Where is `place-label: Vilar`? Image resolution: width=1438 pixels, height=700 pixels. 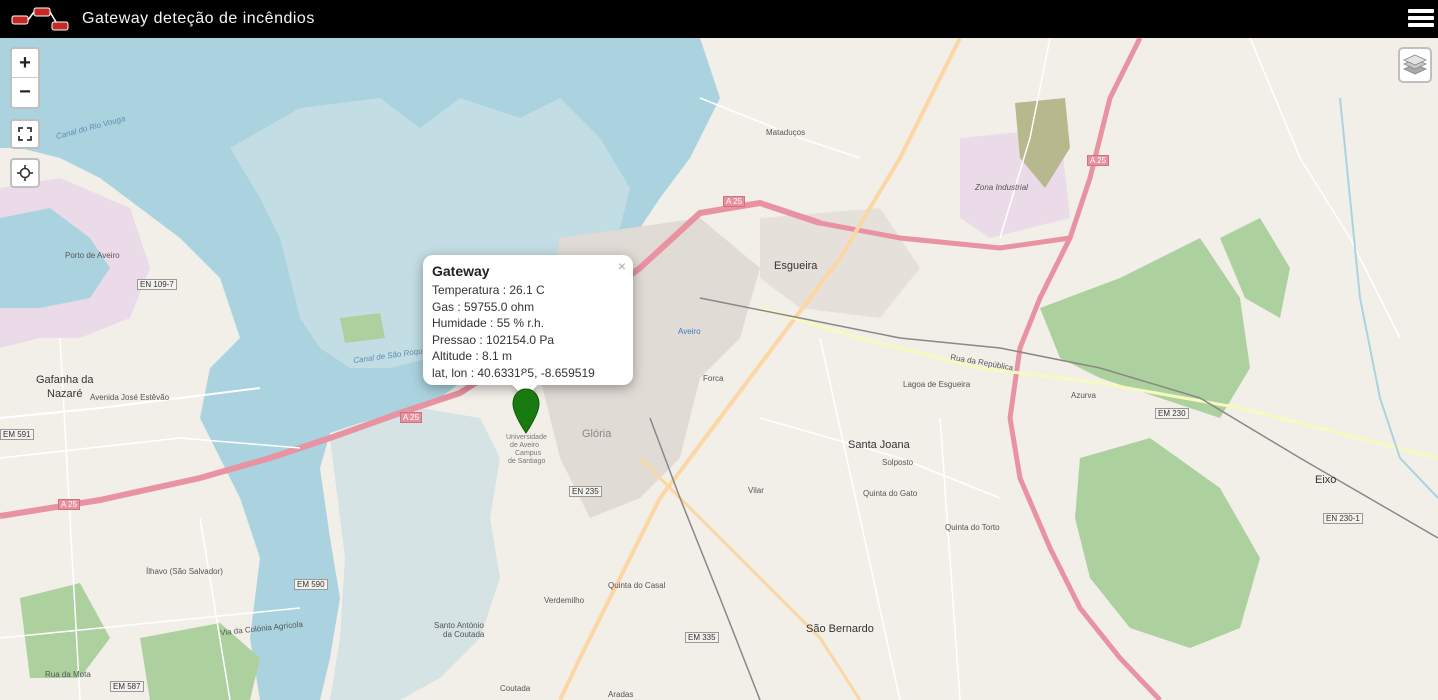 place-label: Vilar is located at coordinates (756, 490).